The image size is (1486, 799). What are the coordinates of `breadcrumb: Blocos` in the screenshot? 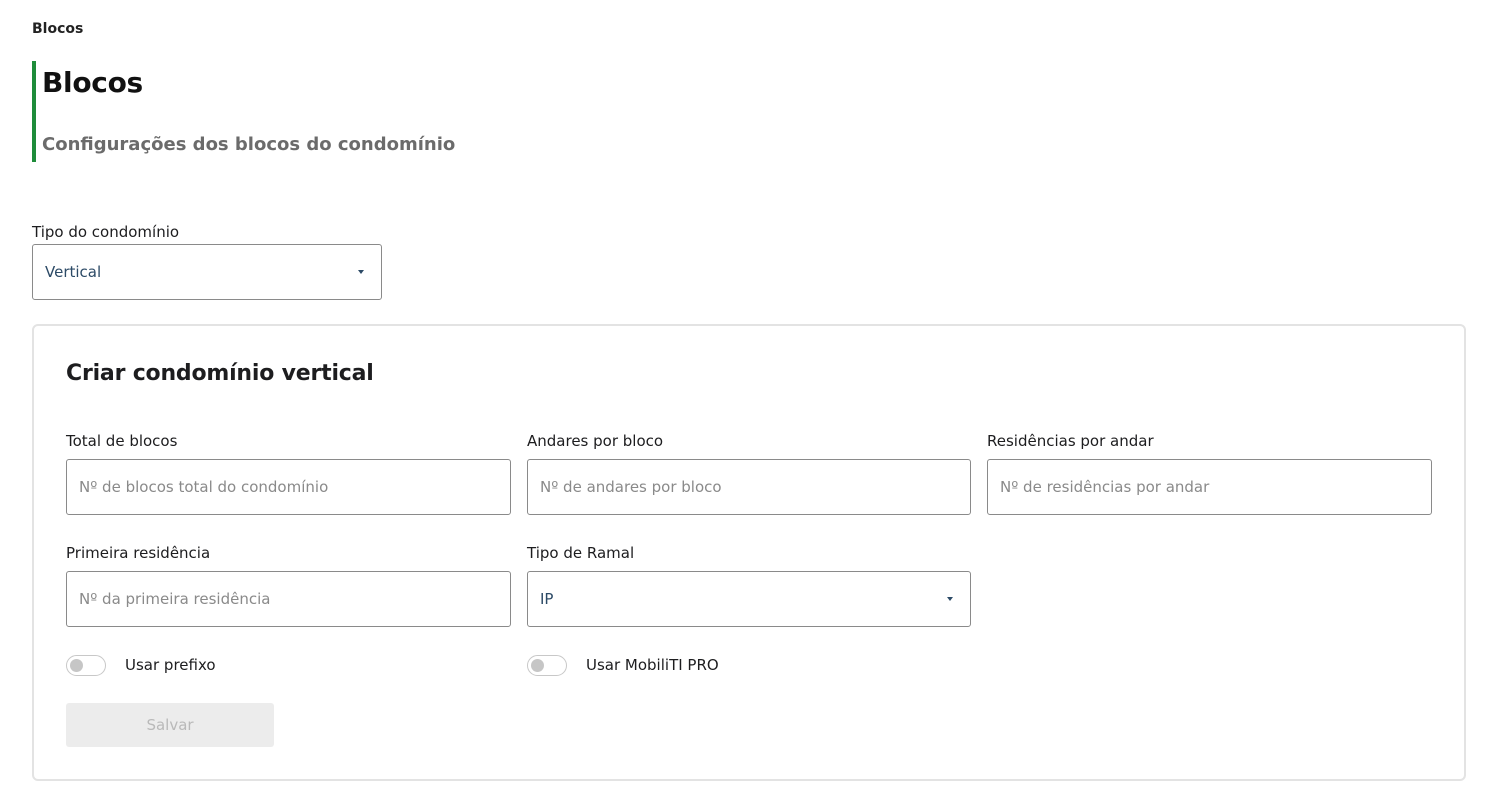 It's located at (58, 29).